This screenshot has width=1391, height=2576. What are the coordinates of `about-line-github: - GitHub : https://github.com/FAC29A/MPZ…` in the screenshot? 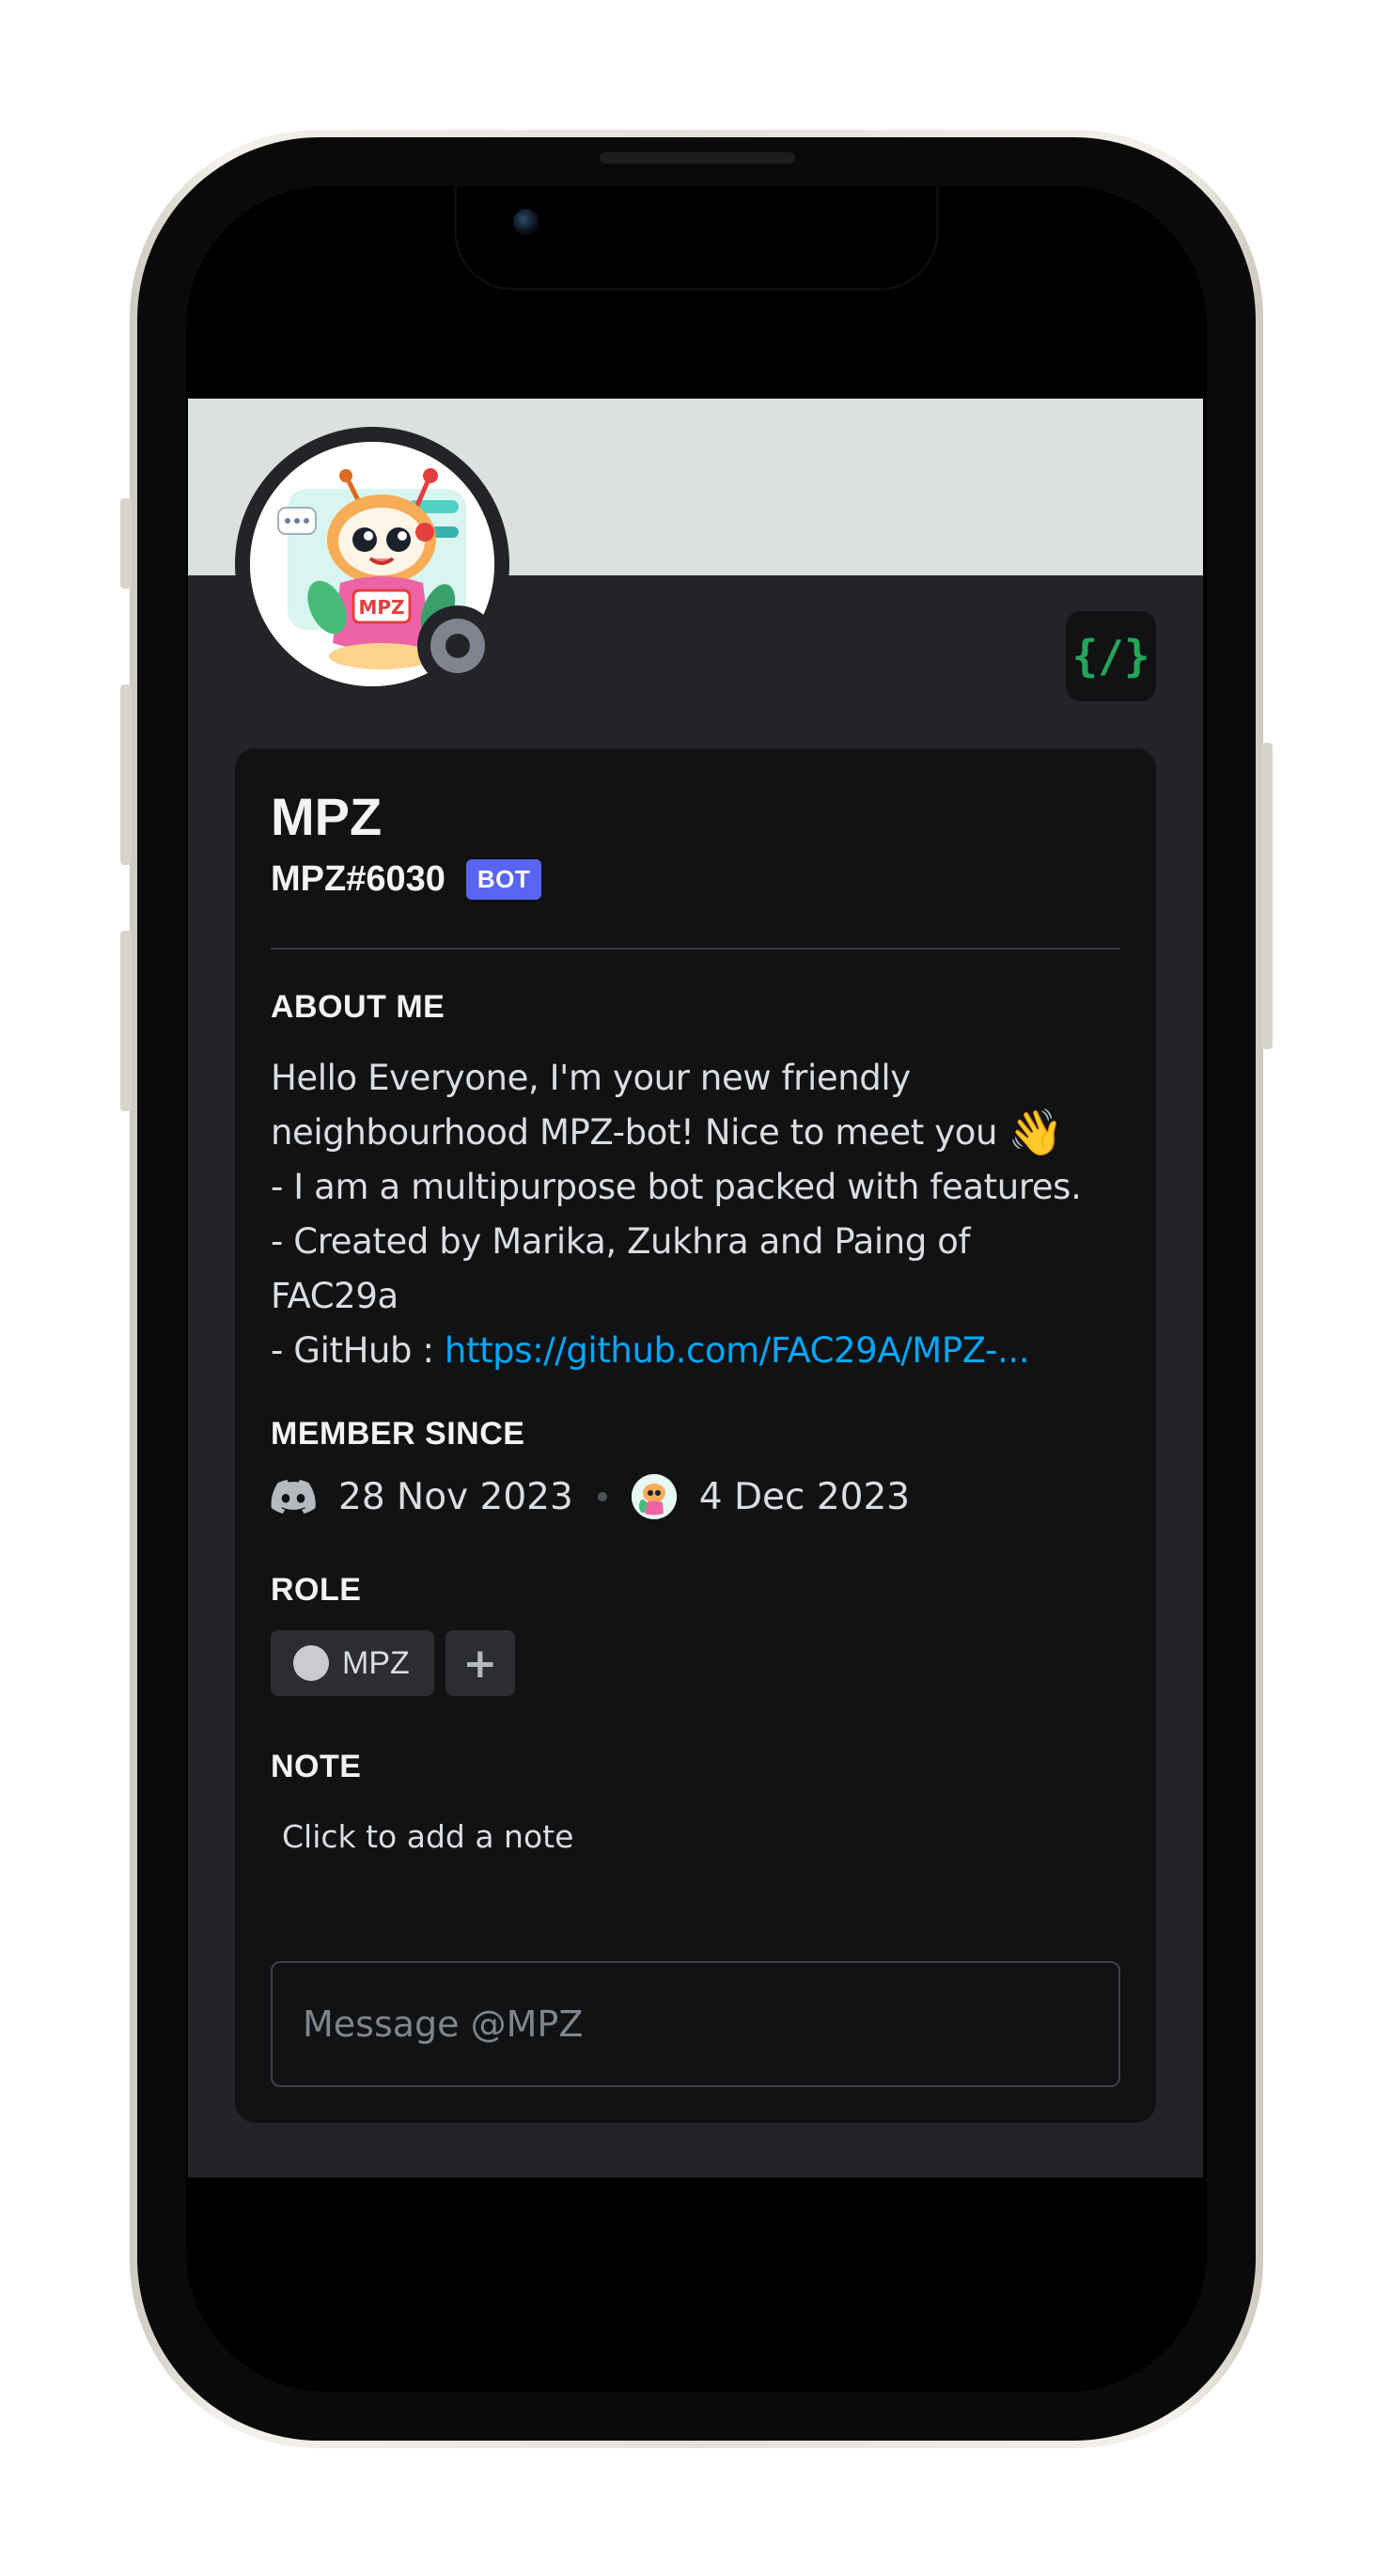 It's located at (703, 1351).